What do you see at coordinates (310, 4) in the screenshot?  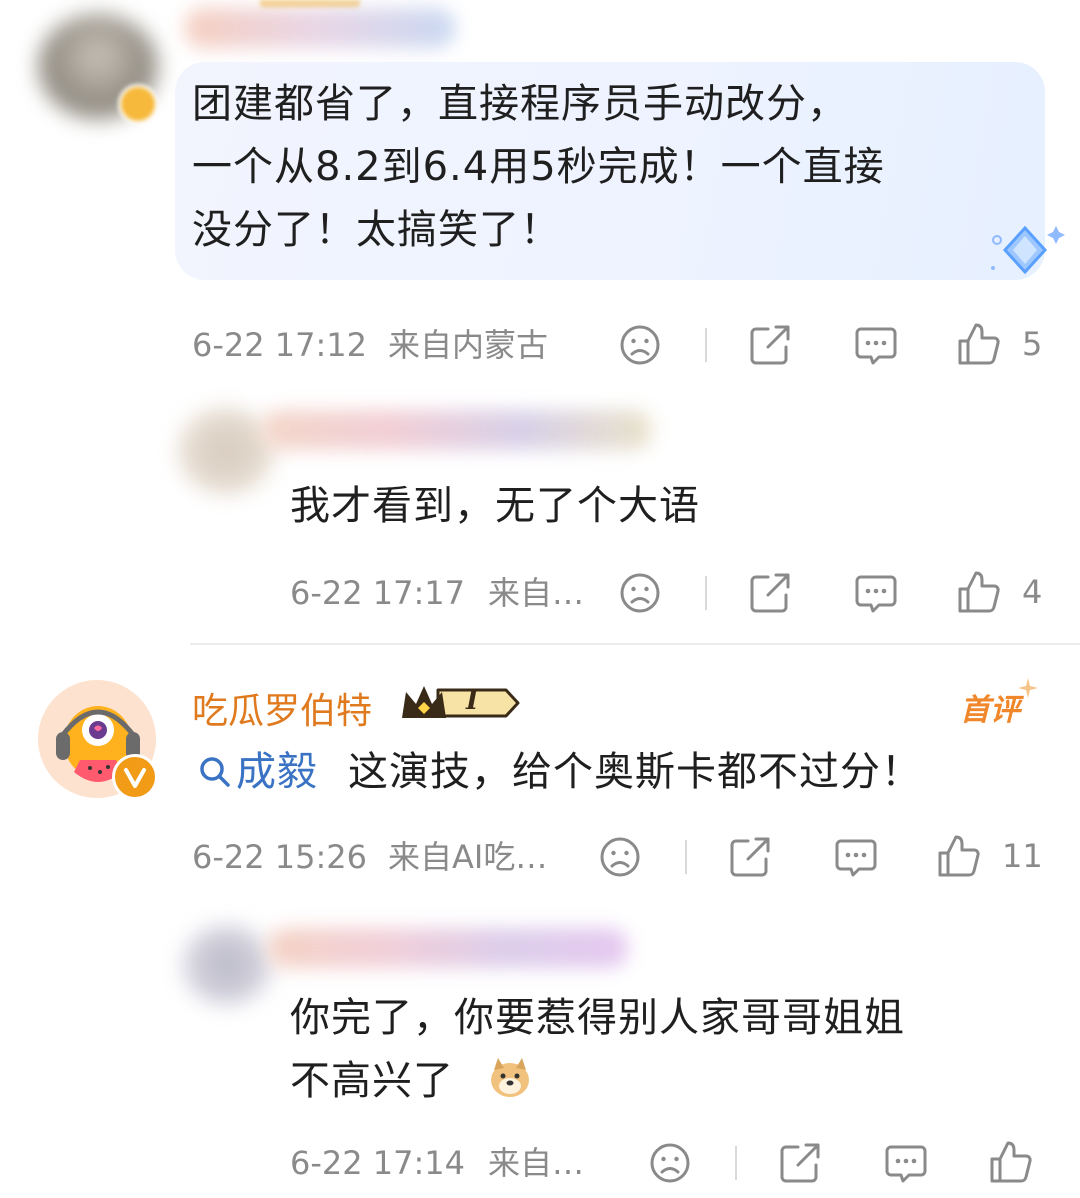 I see `top-edge-strip` at bounding box center [310, 4].